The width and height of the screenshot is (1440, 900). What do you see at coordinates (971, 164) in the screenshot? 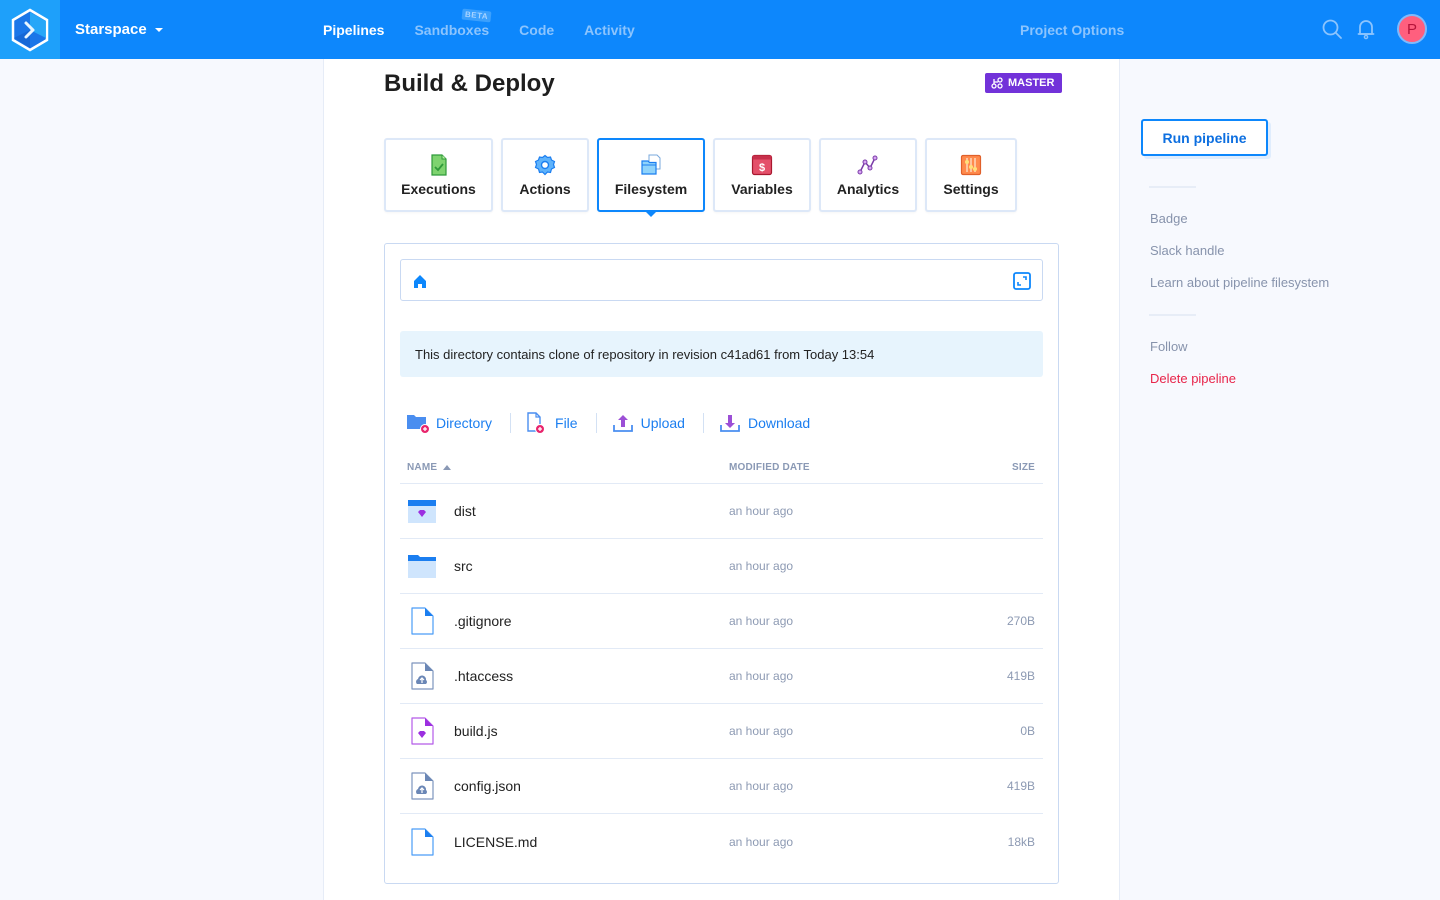
I see `settings-sliders-icon` at bounding box center [971, 164].